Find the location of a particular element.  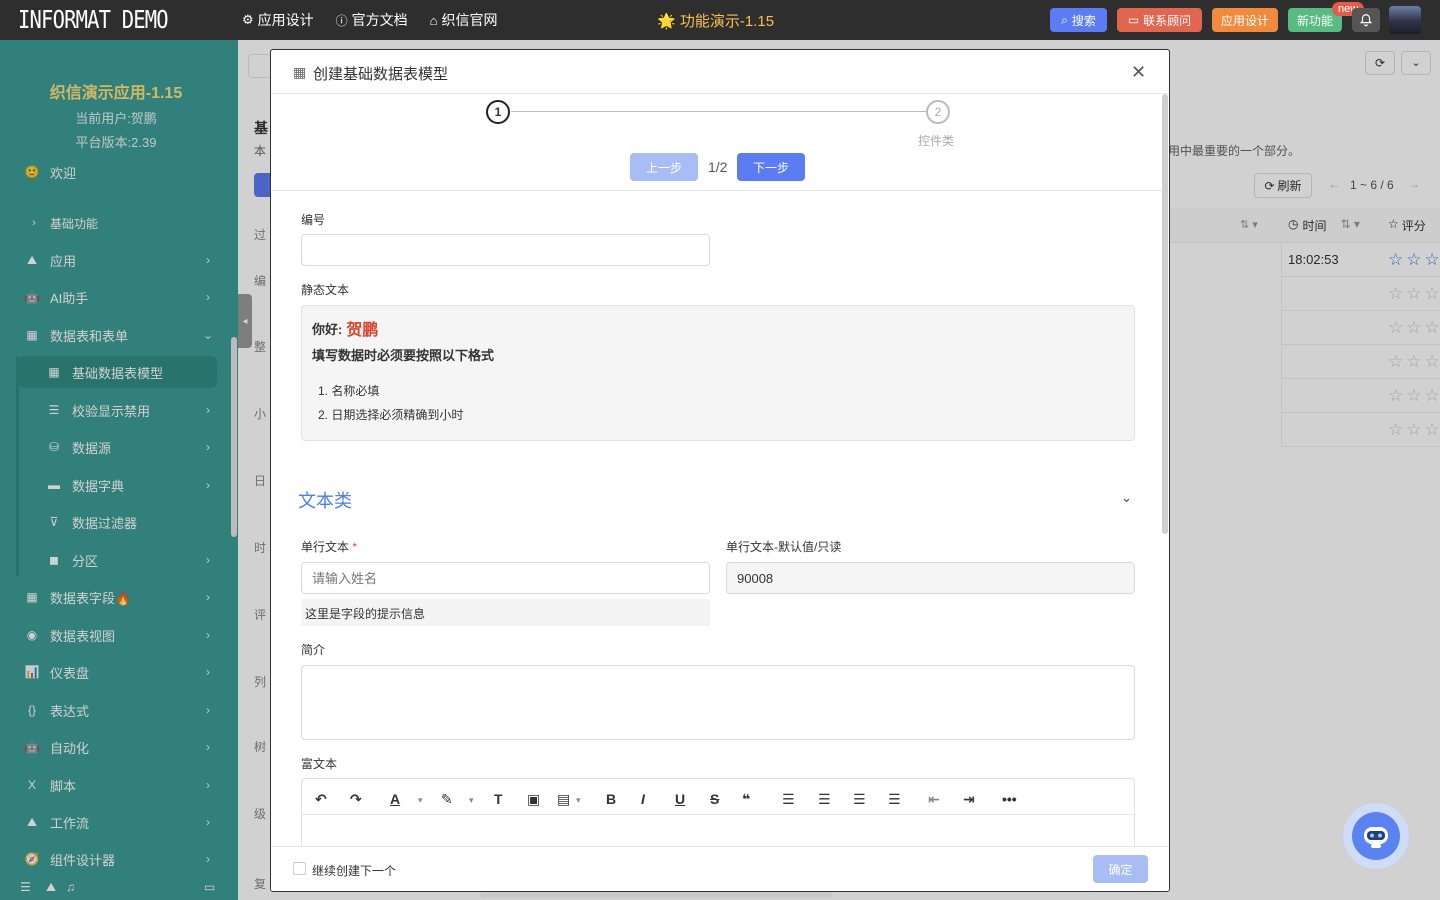

notification-button is located at coordinates (1366, 20).